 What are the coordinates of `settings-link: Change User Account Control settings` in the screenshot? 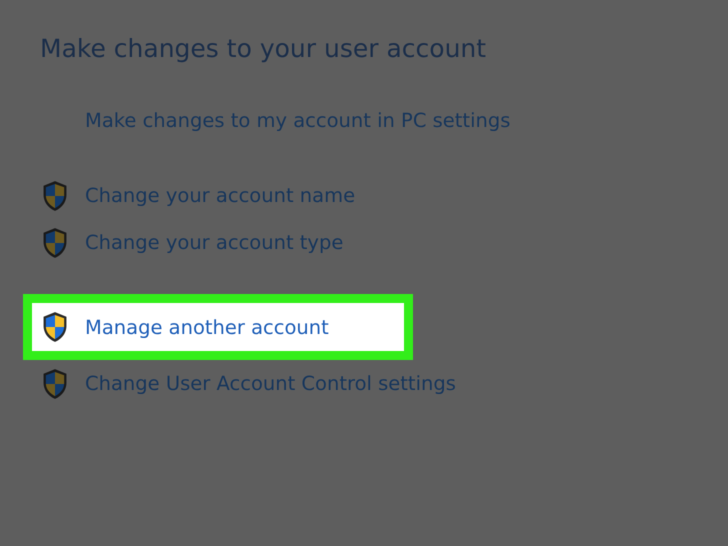 It's located at (270, 383).